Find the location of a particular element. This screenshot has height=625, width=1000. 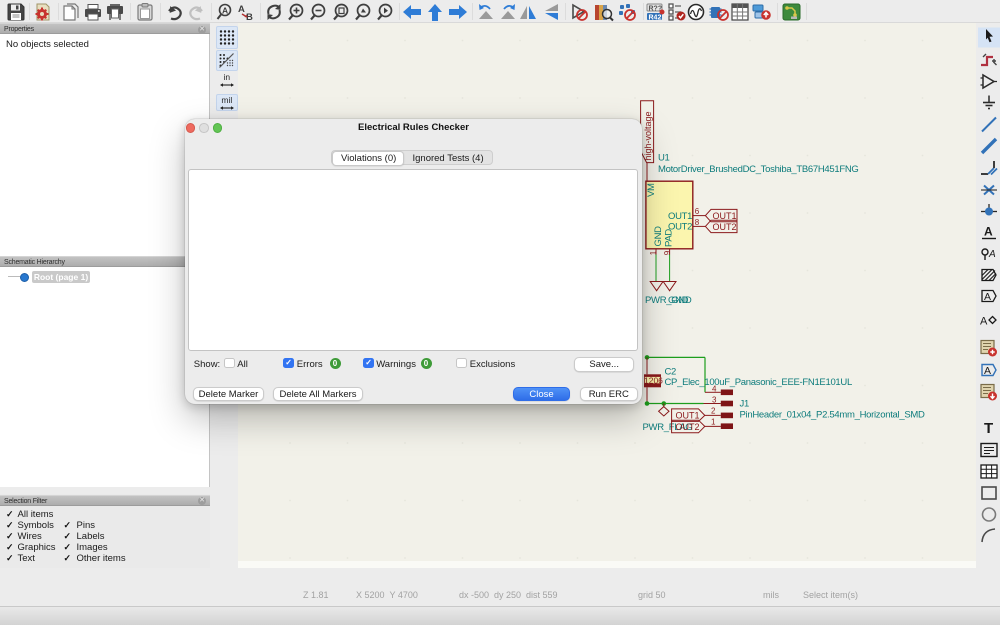

svg-text: 1206 is located at coordinates (653, 380).